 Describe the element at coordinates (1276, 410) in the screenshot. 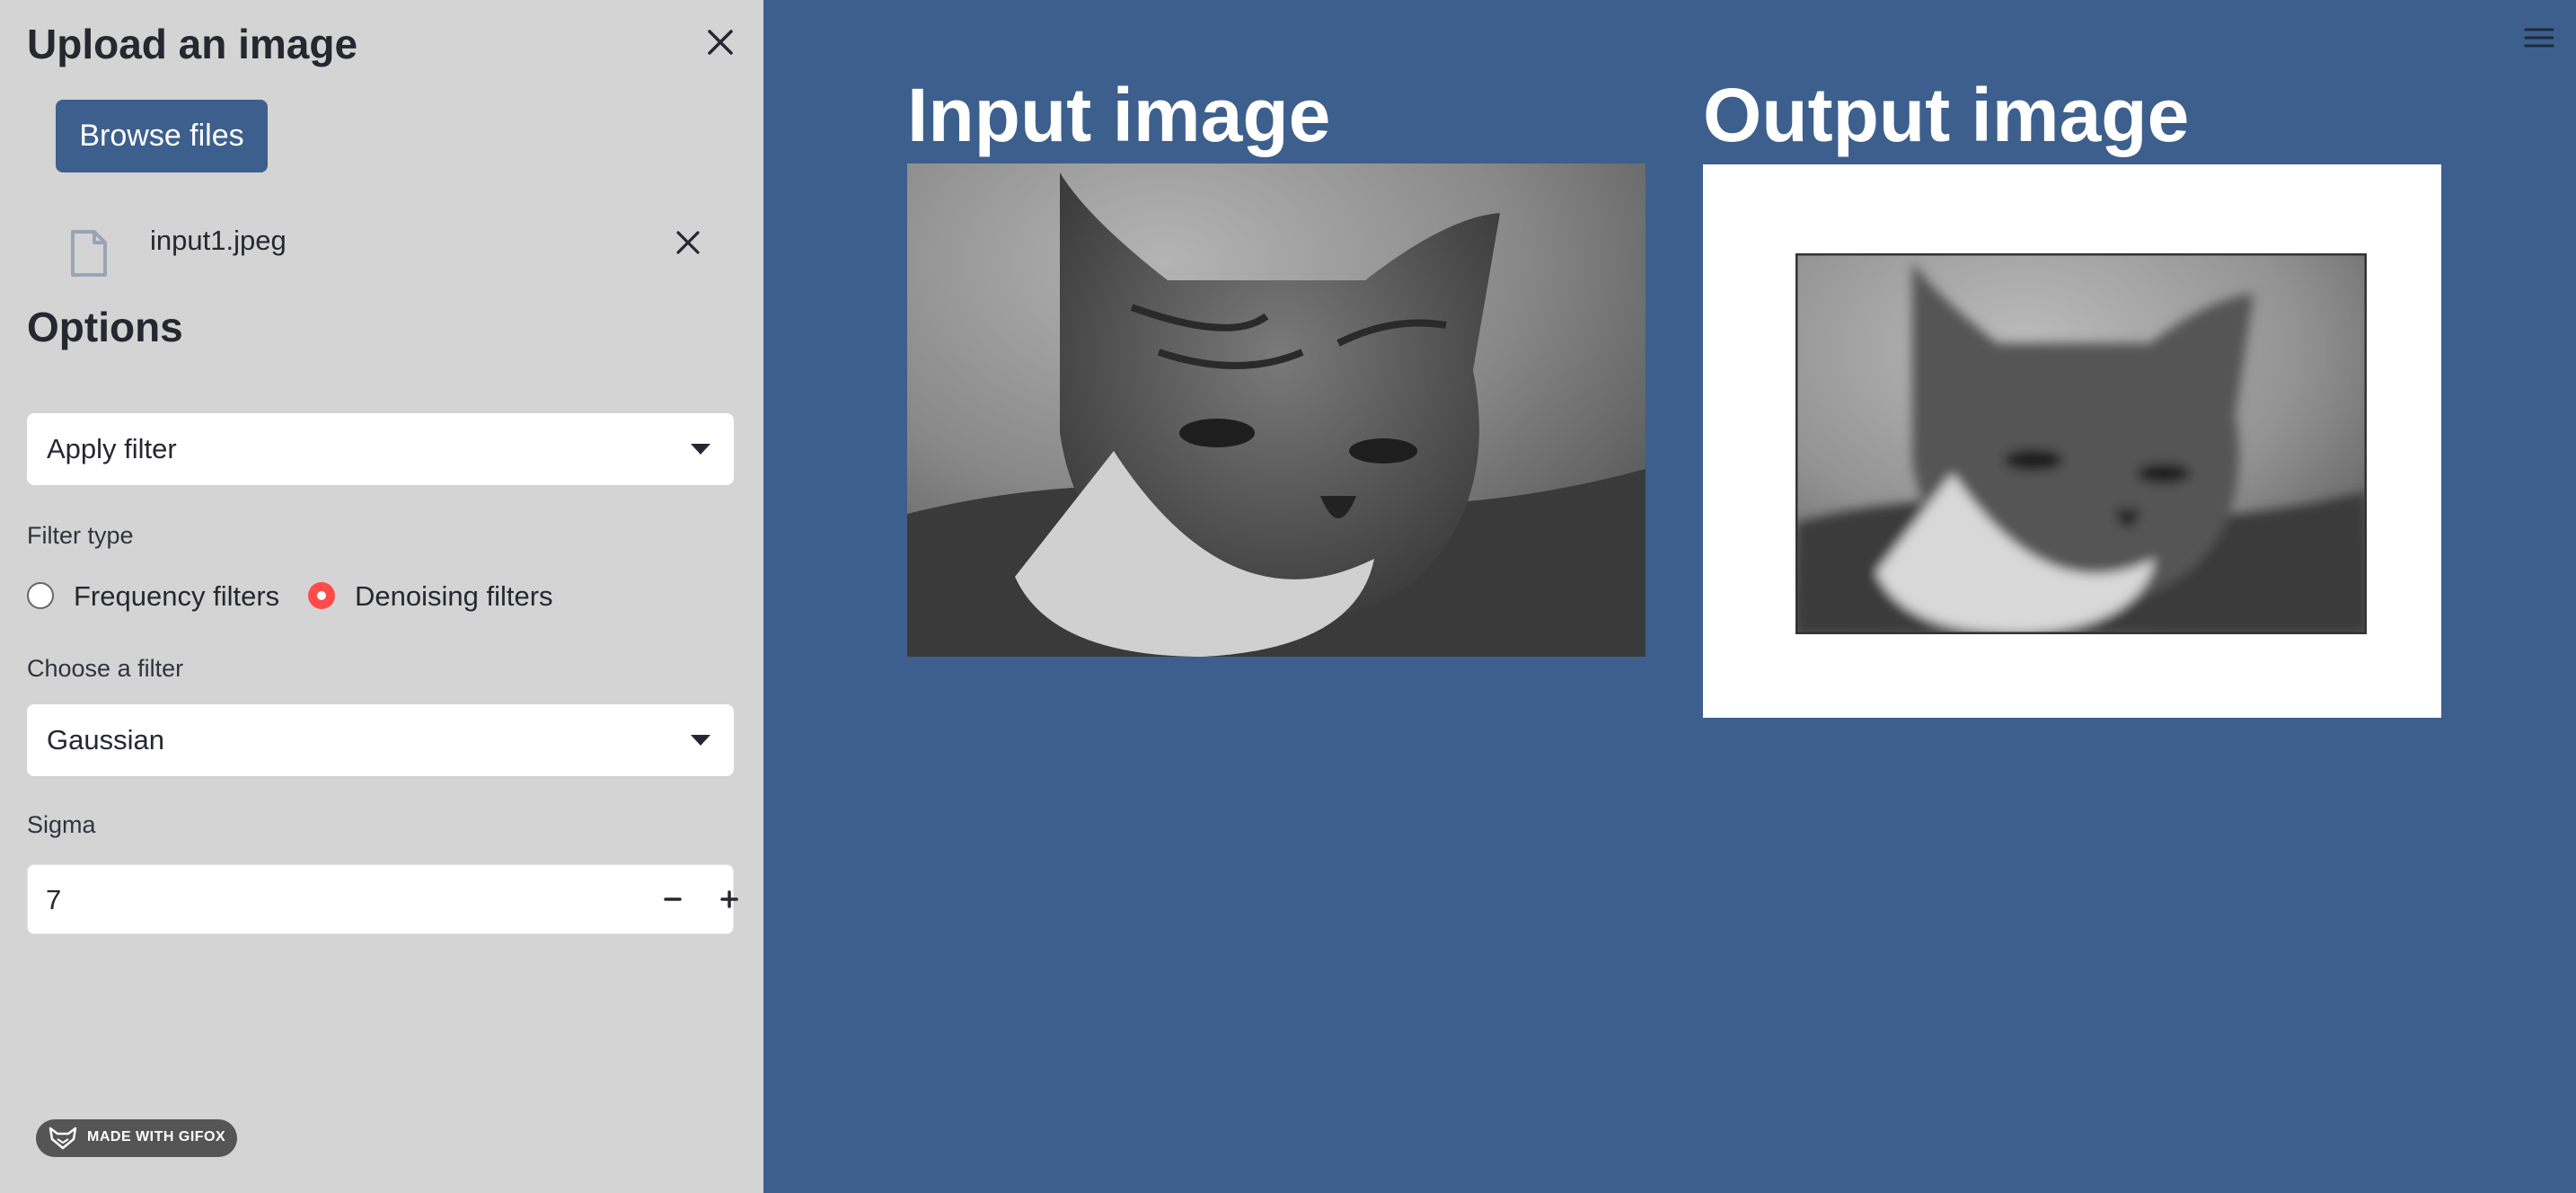

I see `input-cat-image` at that location.